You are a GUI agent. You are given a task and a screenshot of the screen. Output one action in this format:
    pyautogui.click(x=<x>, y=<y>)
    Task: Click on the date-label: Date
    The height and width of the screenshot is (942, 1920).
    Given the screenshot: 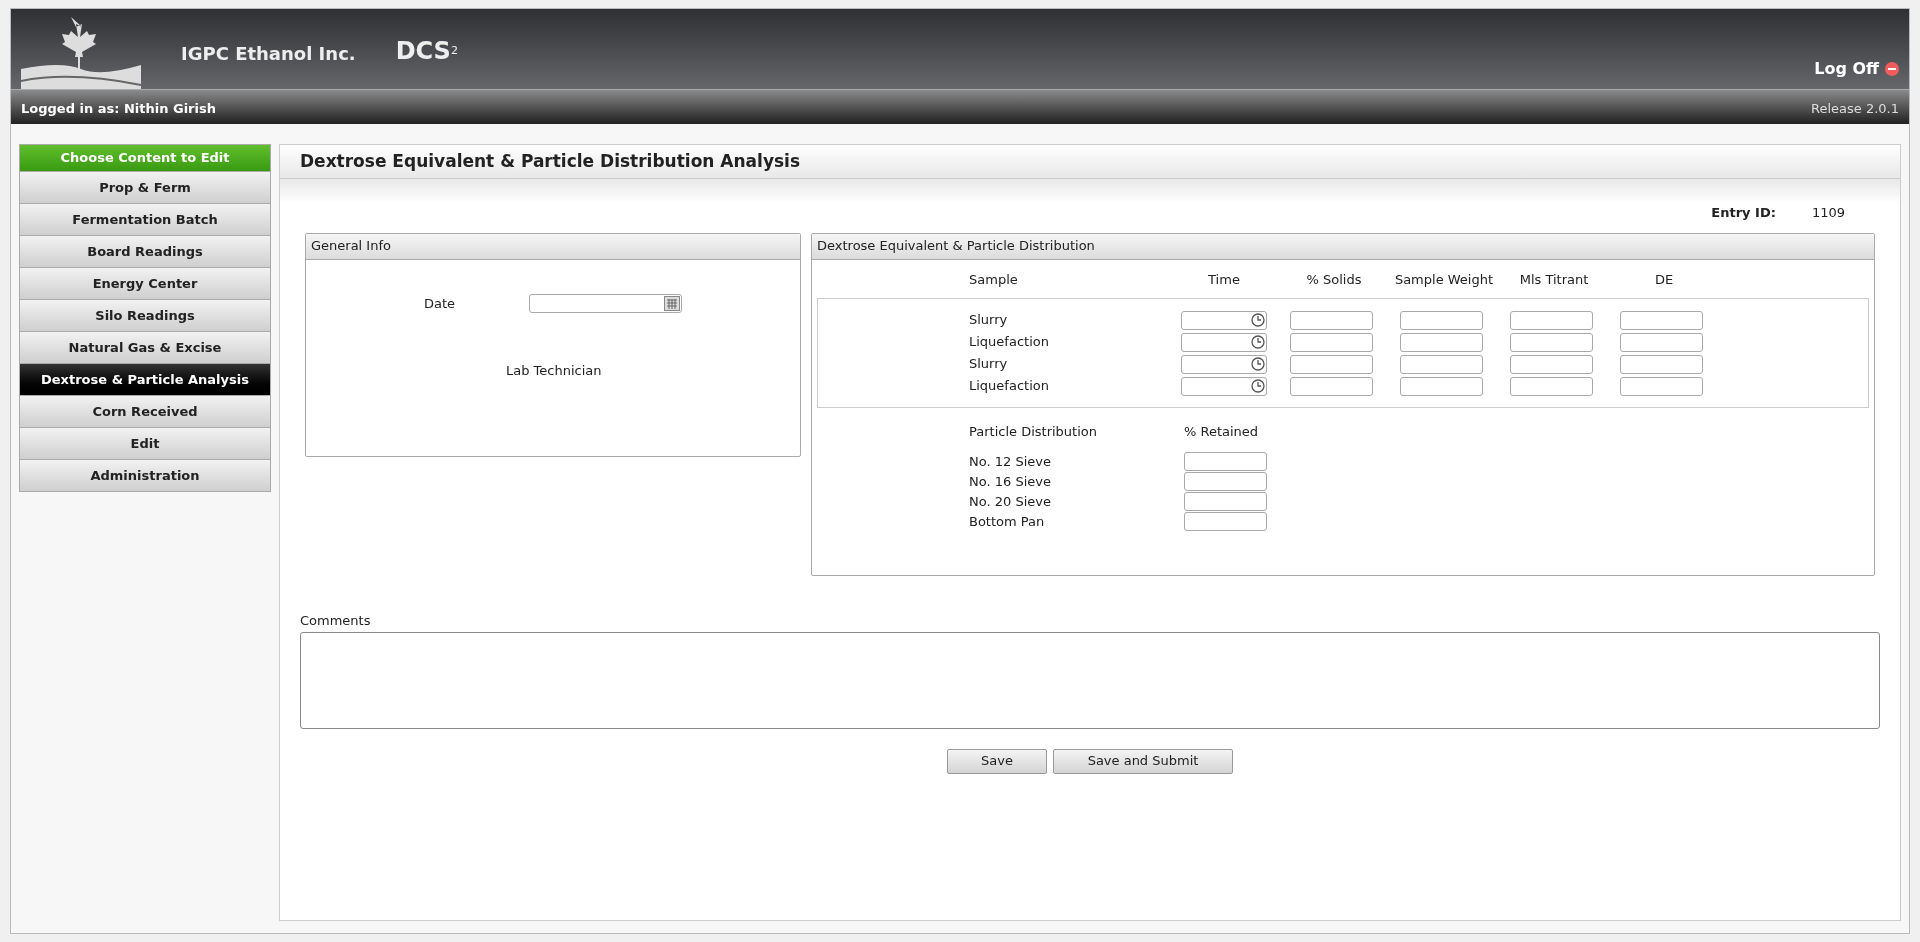 What is the action you would take?
    pyautogui.click(x=440, y=303)
    